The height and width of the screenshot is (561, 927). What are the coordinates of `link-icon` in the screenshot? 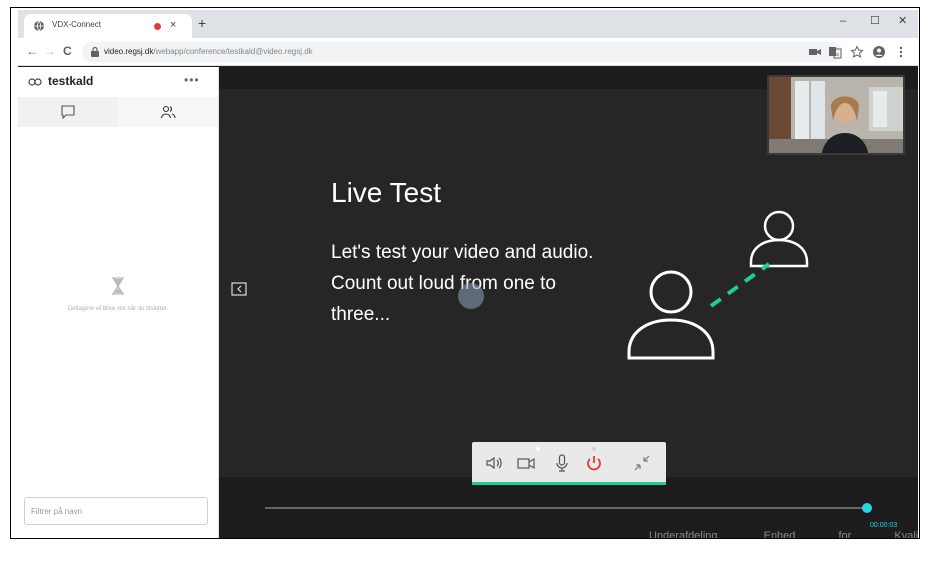 It's located at (35, 82).